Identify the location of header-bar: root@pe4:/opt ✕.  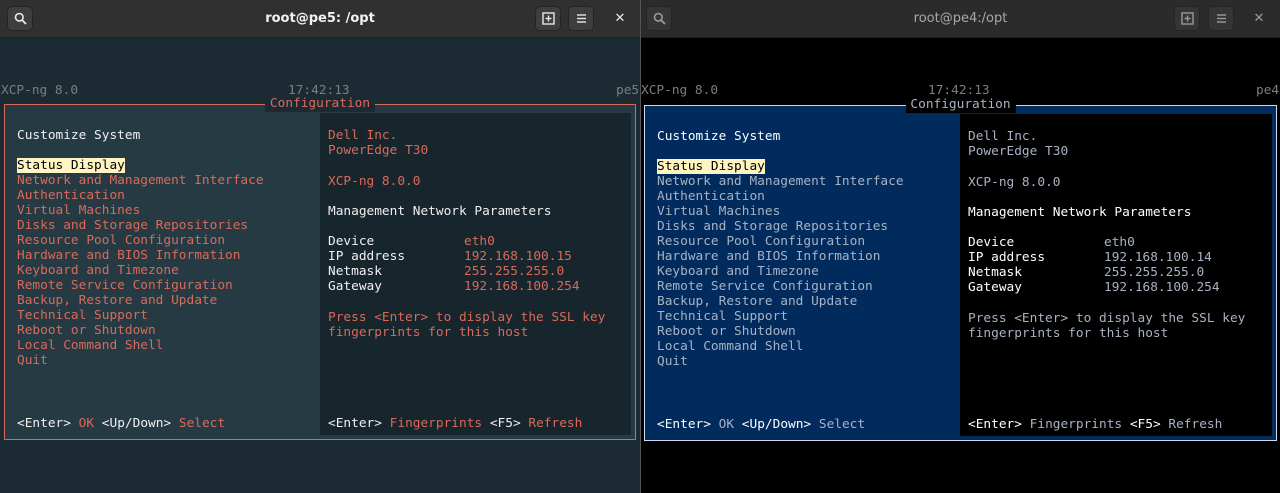
(960, 19).